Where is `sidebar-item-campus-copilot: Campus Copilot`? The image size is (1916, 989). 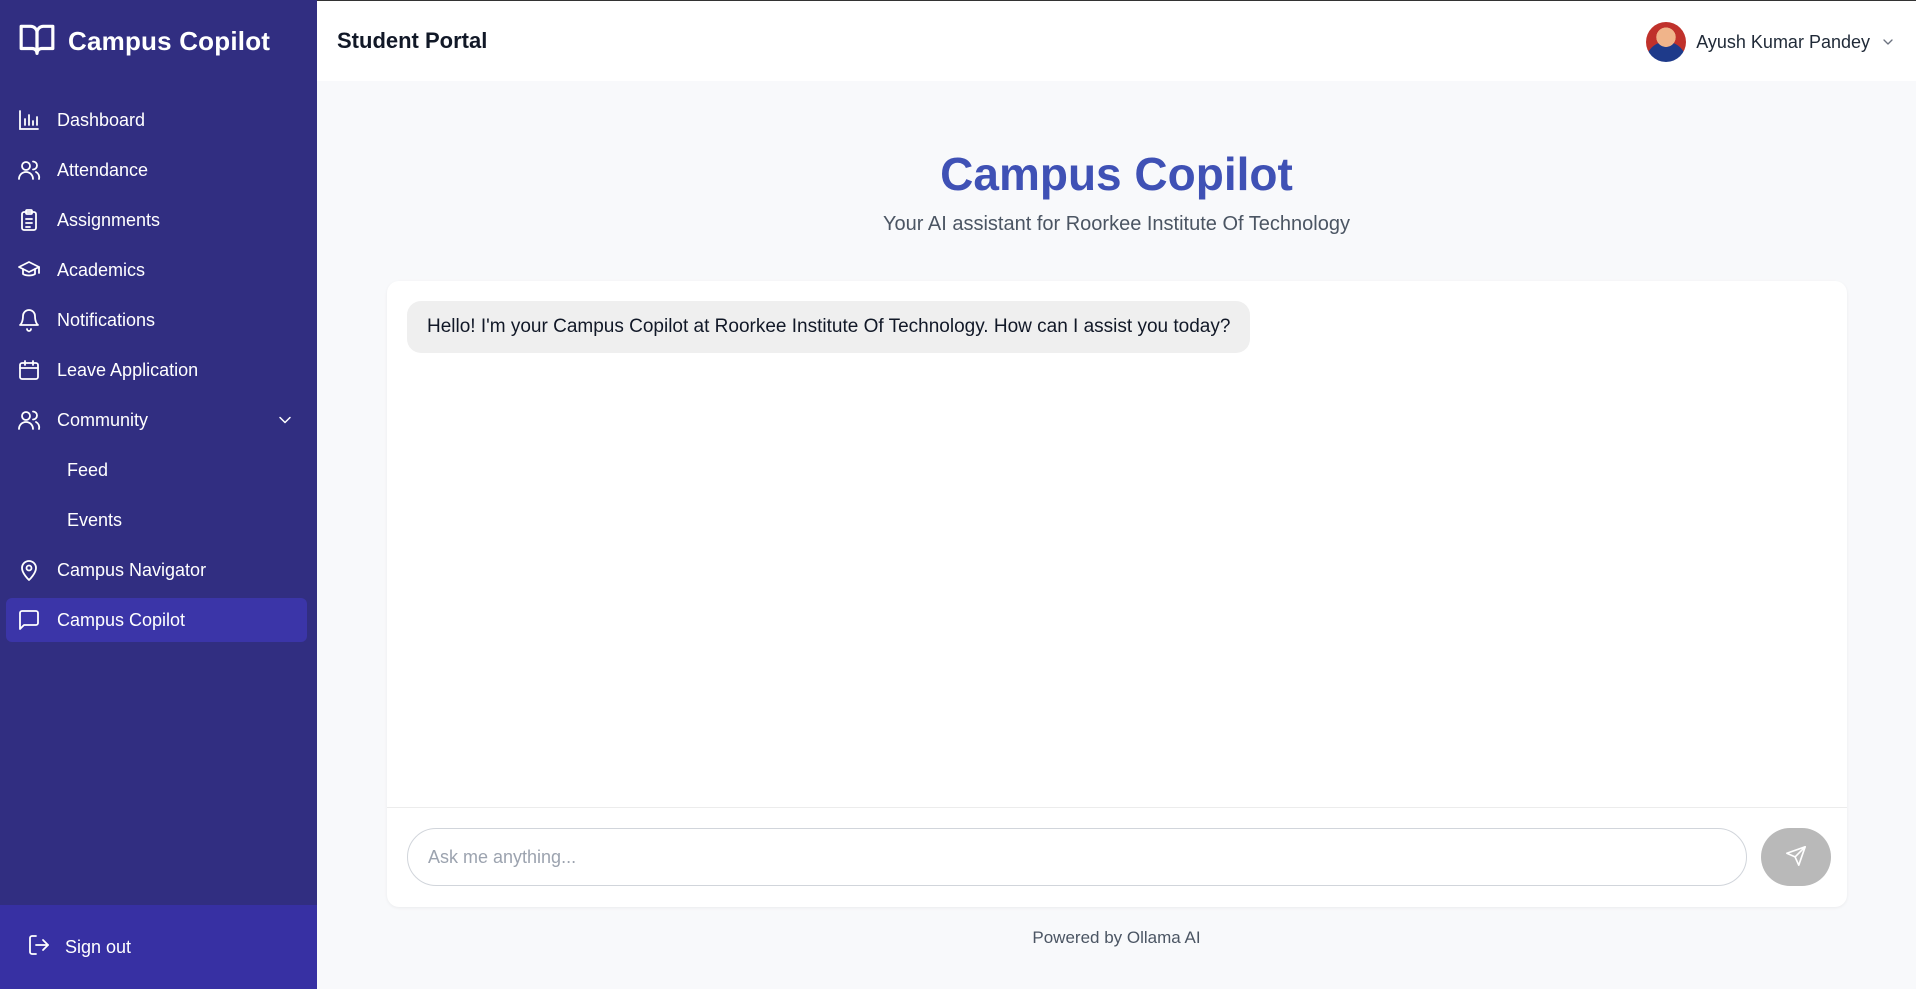
sidebar-item-campus-copilot: Campus Copilot is located at coordinates (156, 620).